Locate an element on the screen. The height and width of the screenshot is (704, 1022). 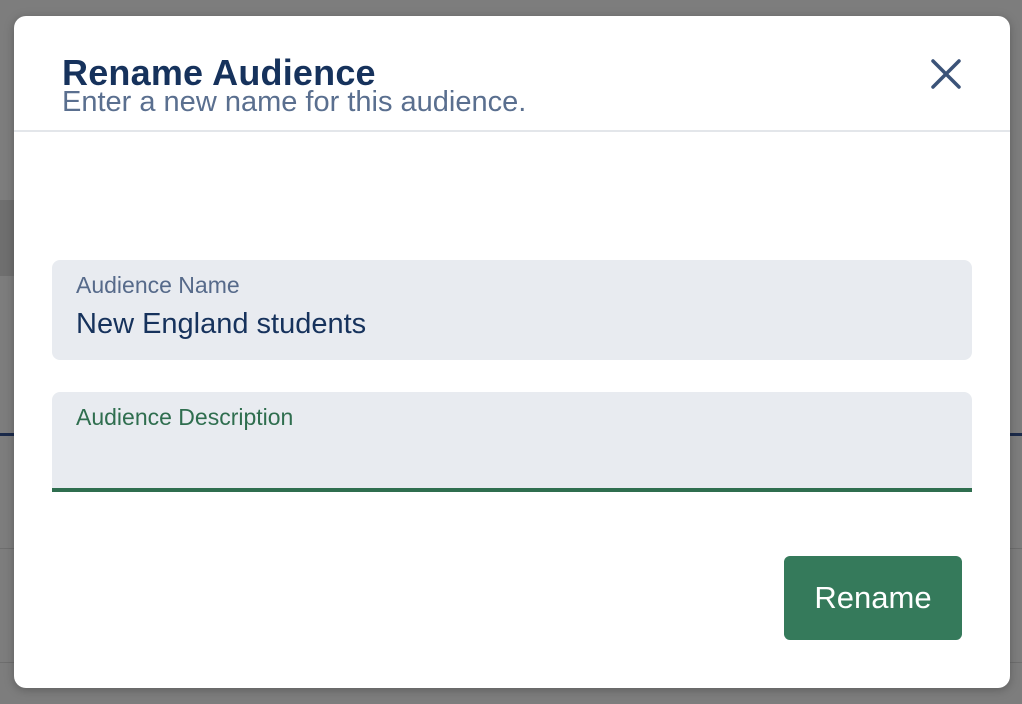
audience-description-input is located at coordinates (511, 456).